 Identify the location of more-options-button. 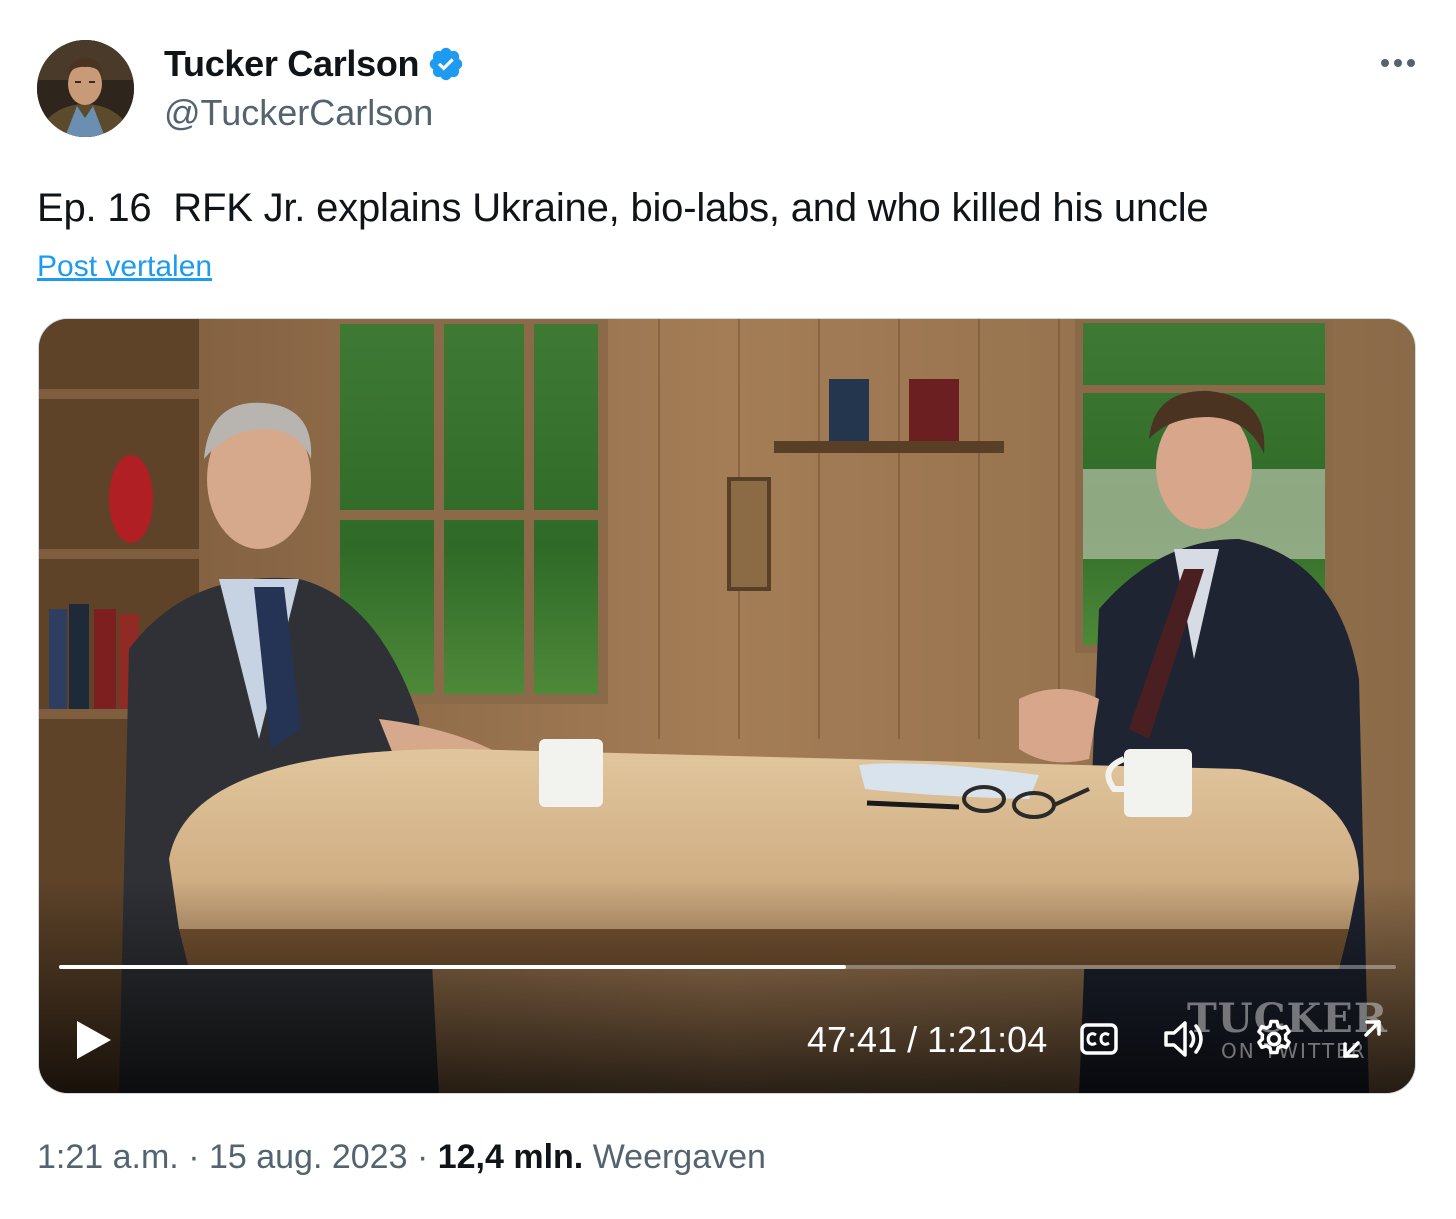
(1398, 63).